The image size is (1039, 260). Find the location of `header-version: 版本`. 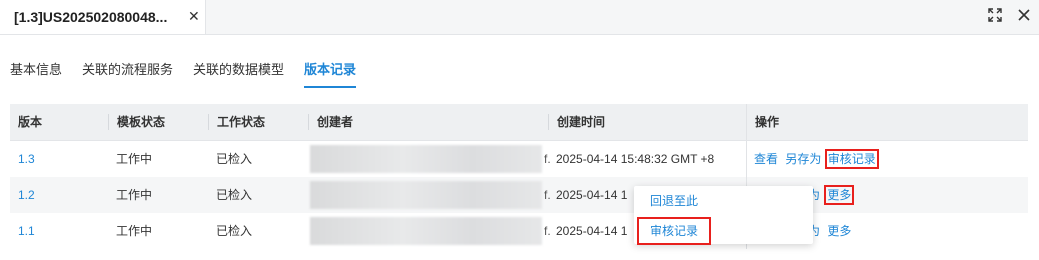

header-version: 版本 is located at coordinates (30, 122).